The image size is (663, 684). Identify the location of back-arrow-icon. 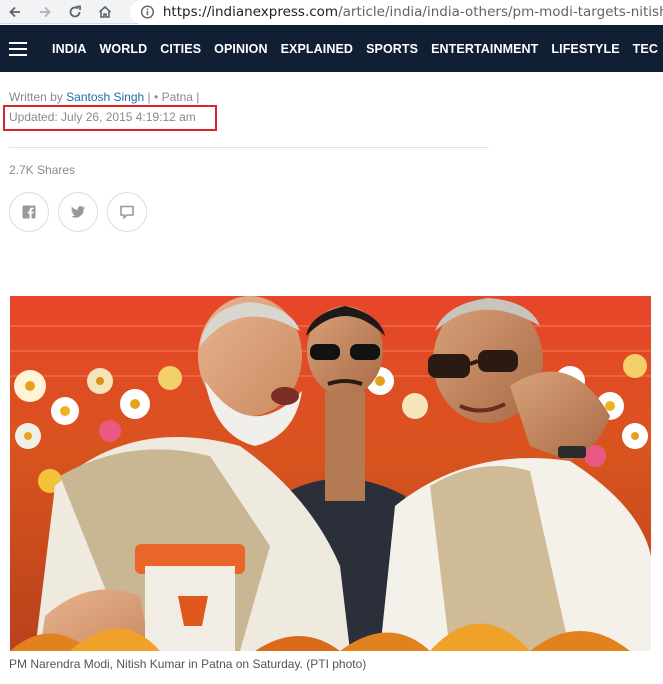
(14, 11).